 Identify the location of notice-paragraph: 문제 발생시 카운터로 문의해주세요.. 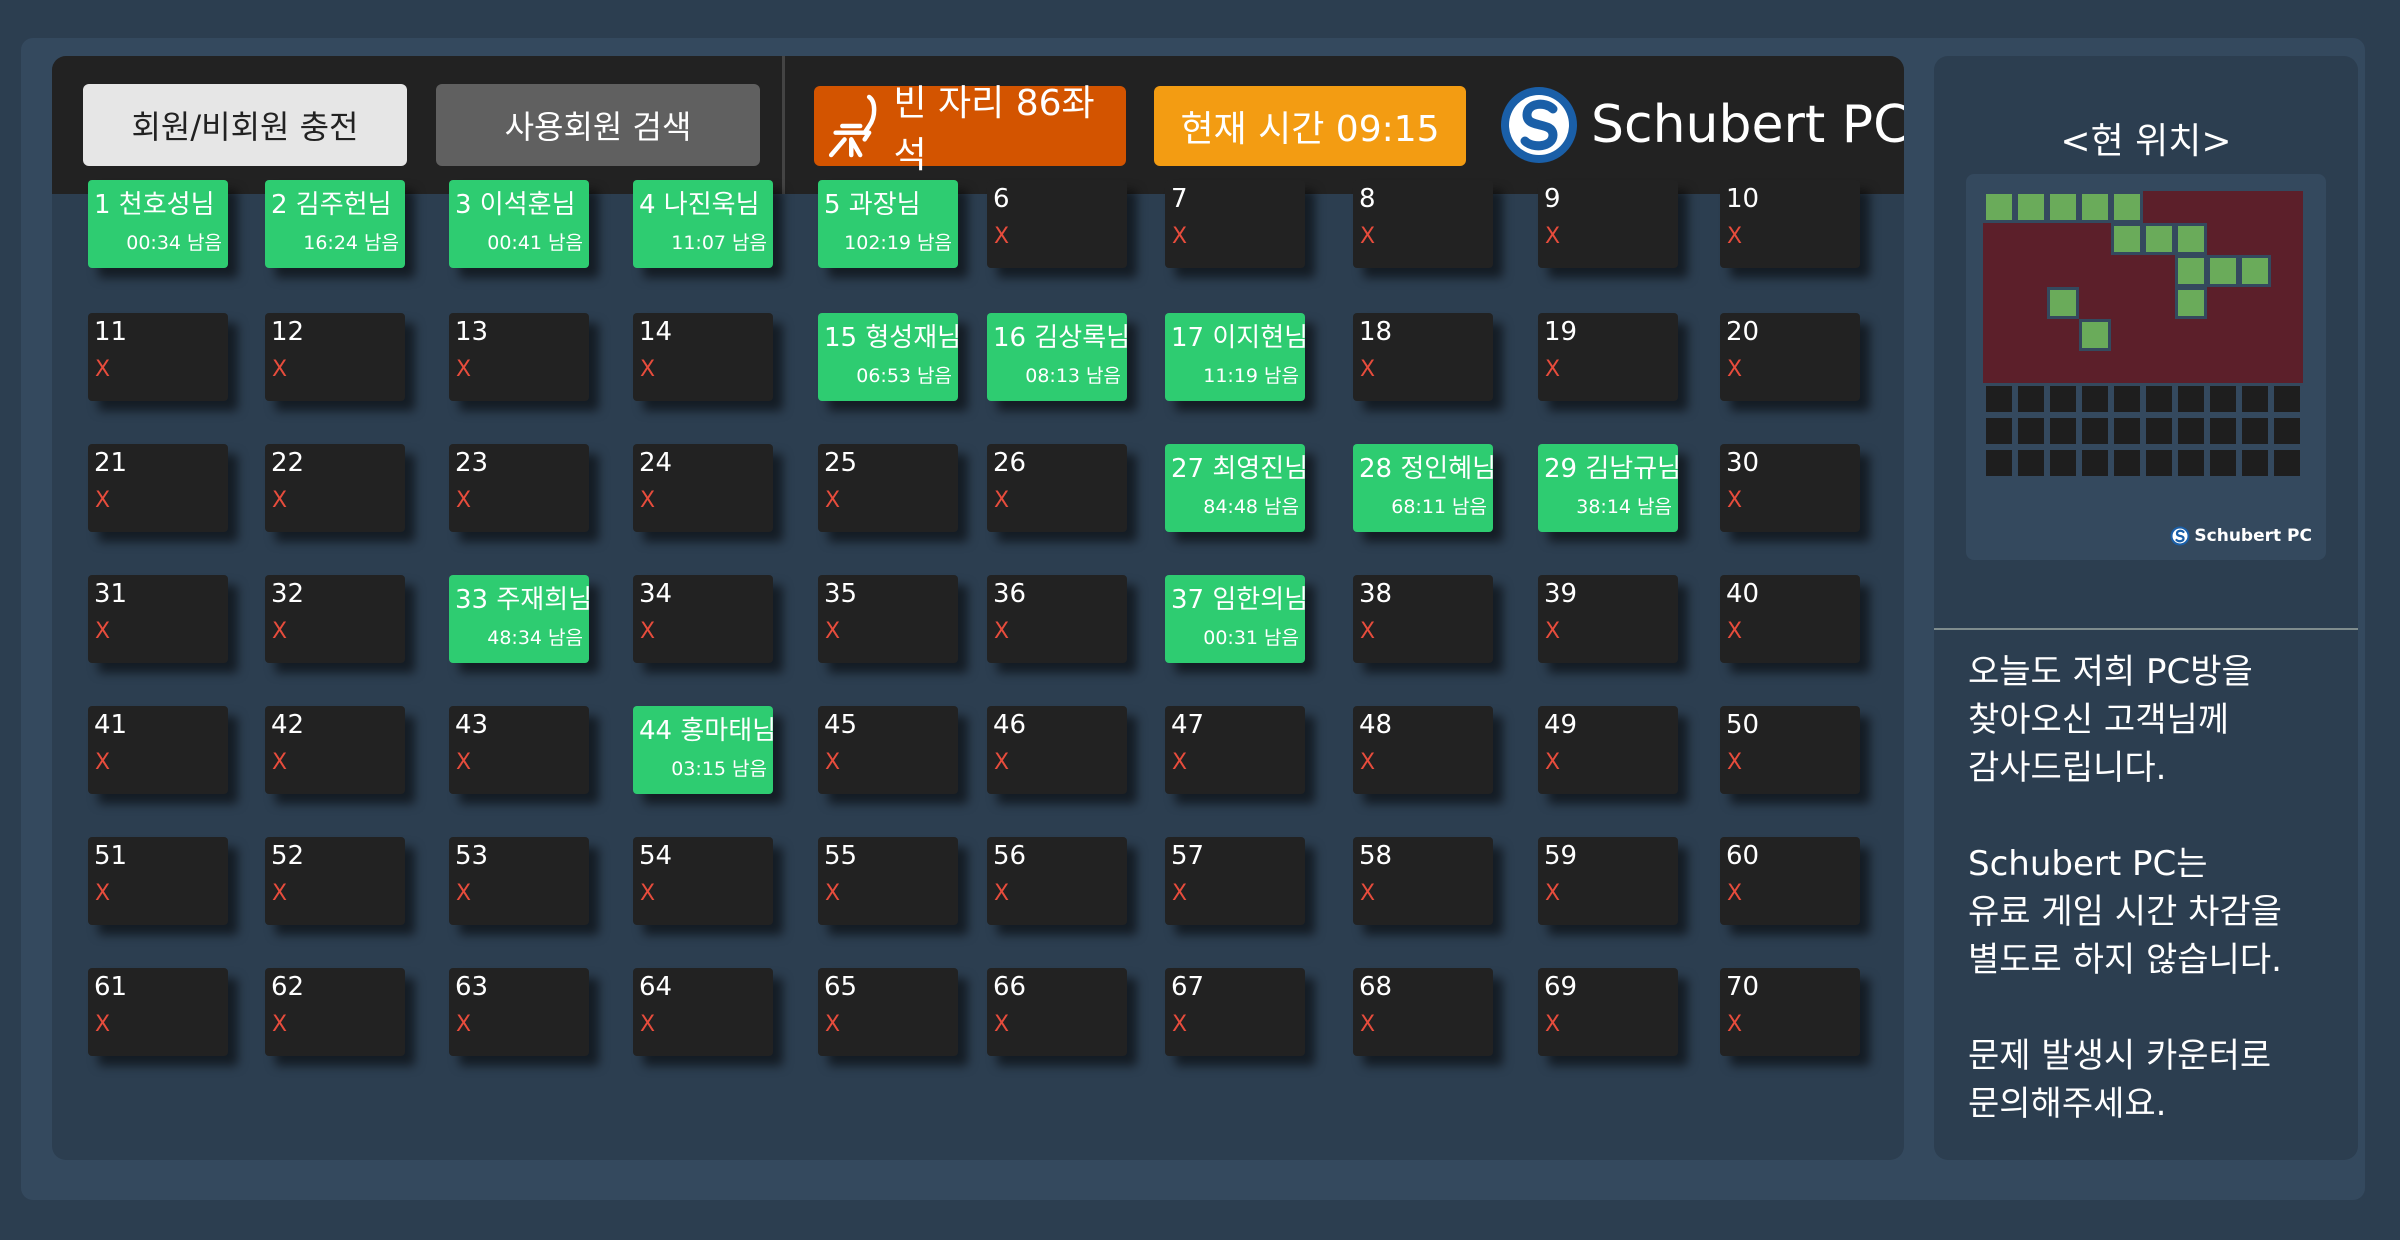
(2120, 1080).